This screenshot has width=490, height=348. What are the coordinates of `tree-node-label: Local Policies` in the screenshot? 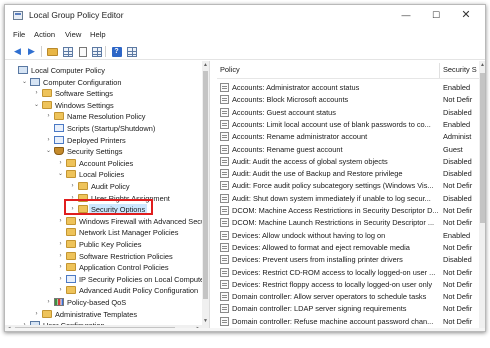 It's located at (101, 174).